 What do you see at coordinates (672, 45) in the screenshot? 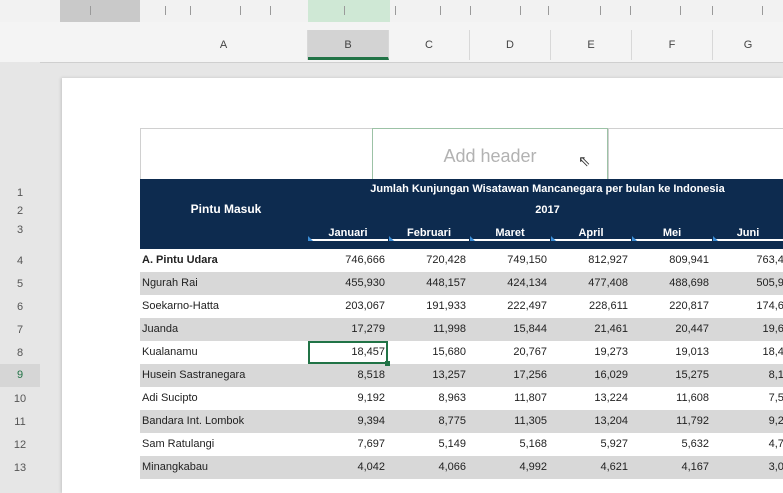
I see `column-header-f: F` at bounding box center [672, 45].